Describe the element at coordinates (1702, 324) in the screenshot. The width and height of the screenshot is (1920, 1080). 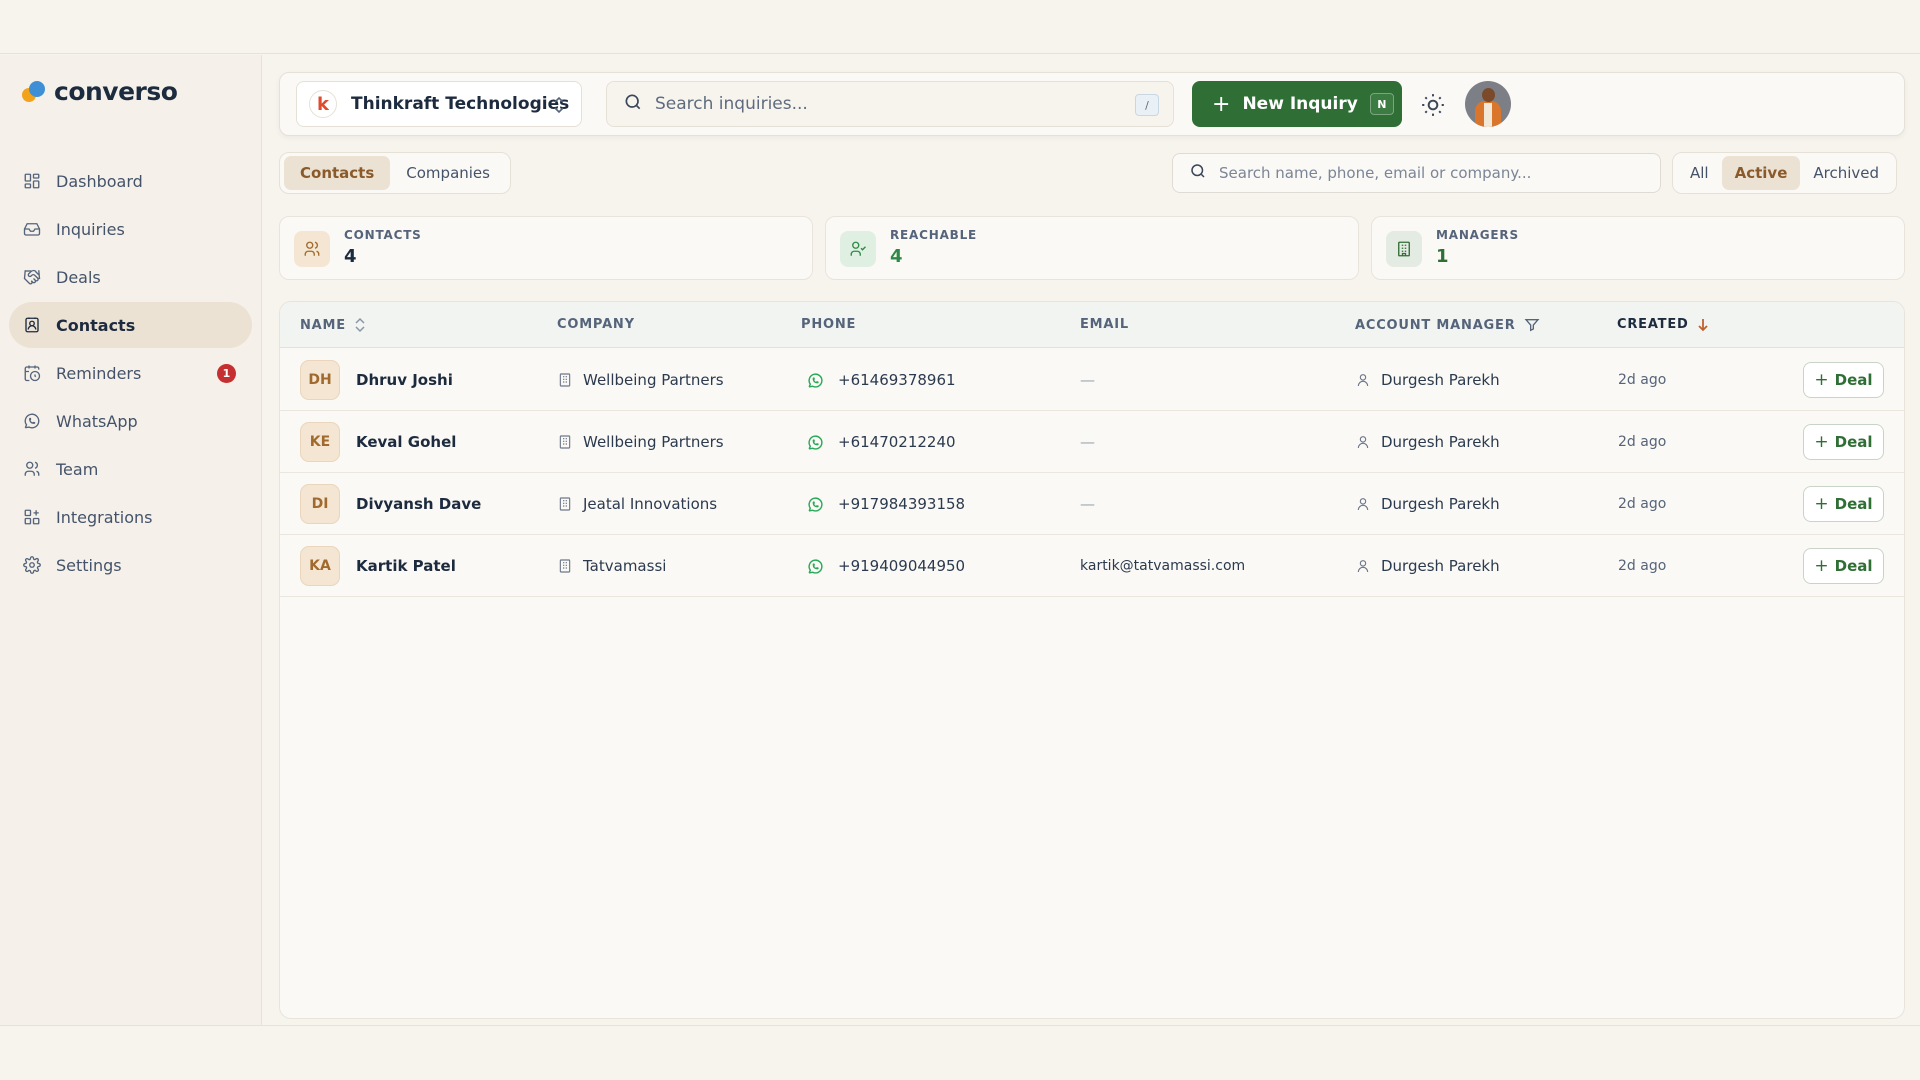
I see `arrow-down-icon` at that location.